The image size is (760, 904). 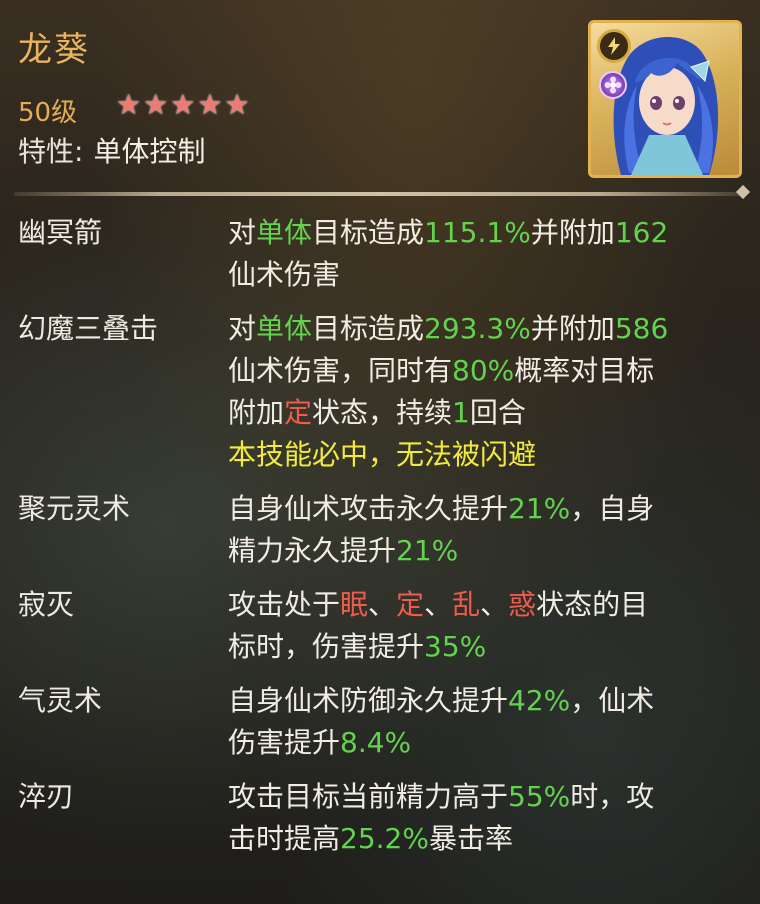 What do you see at coordinates (614, 46) in the screenshot?
I see `lightning-icon` at bounding box center [614, 46].